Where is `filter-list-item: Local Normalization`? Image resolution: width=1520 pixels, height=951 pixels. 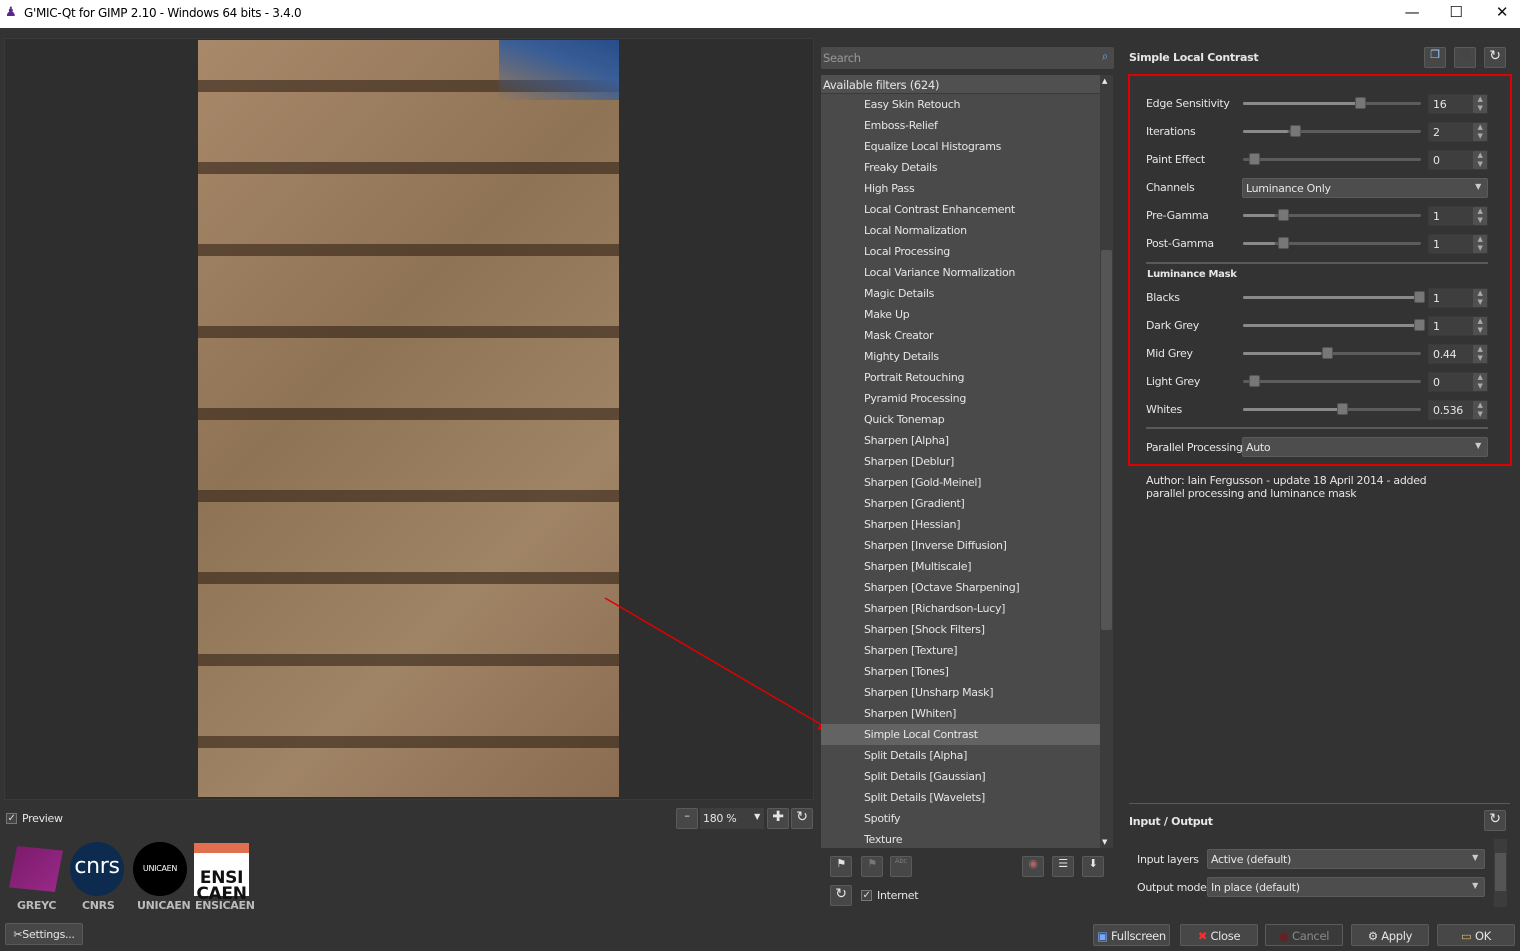
filter-list-item: Local Normalization is located at coordinates (960, 230).